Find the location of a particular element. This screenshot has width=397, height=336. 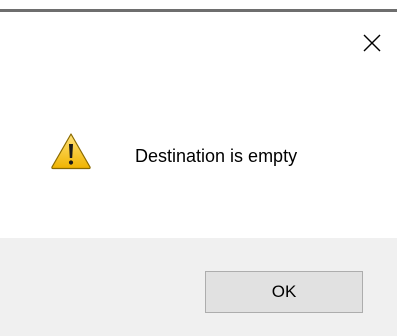

dialog-top-border is located at coordinates (198, 10).